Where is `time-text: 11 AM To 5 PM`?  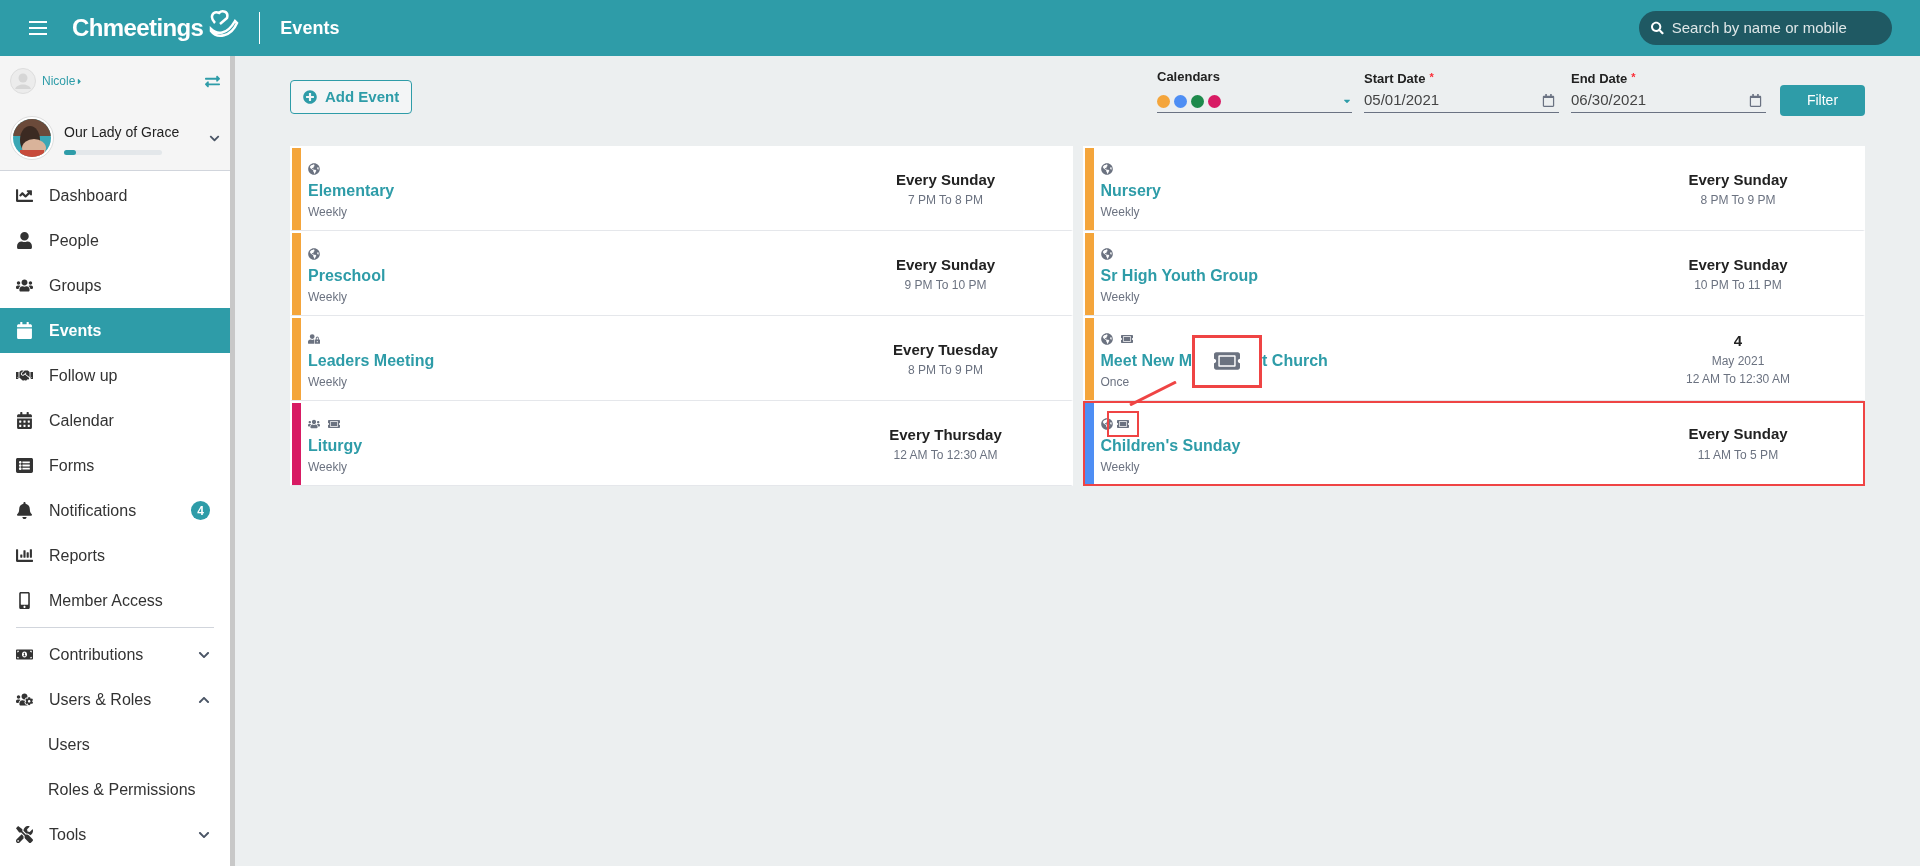
time-text: 11 AM To 5 PM is located at coordinates (1738, 455).